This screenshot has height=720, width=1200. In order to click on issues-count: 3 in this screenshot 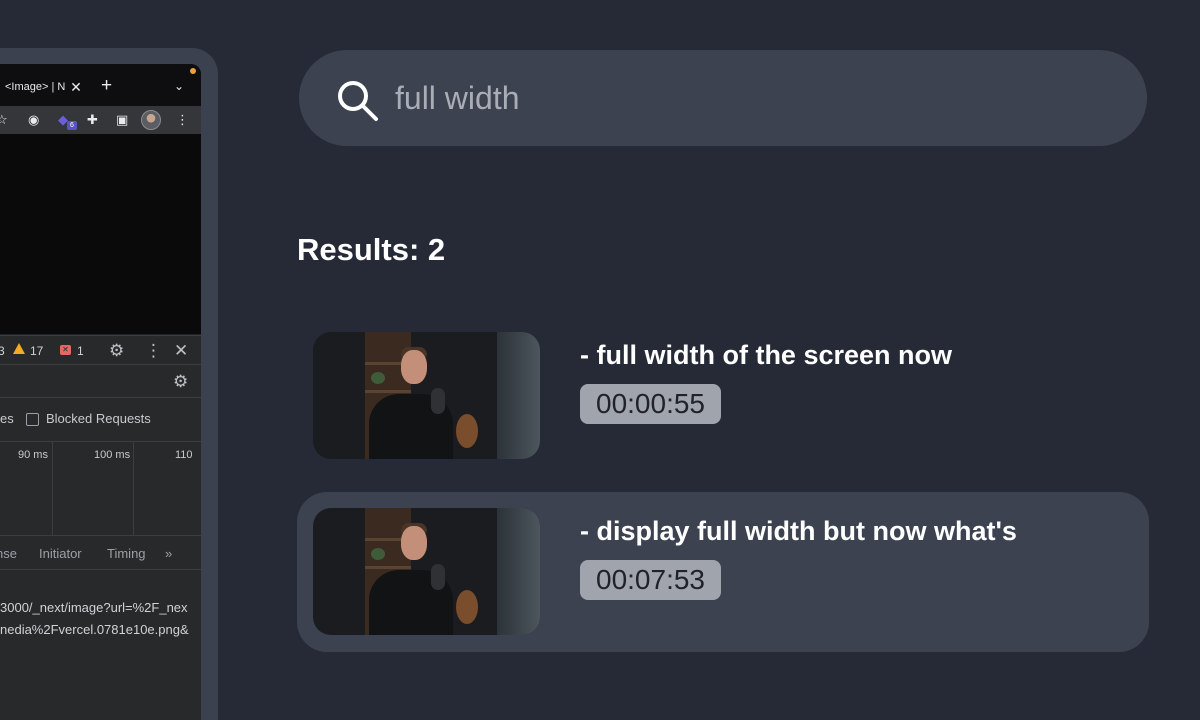, I will do `click(2, 351)`.